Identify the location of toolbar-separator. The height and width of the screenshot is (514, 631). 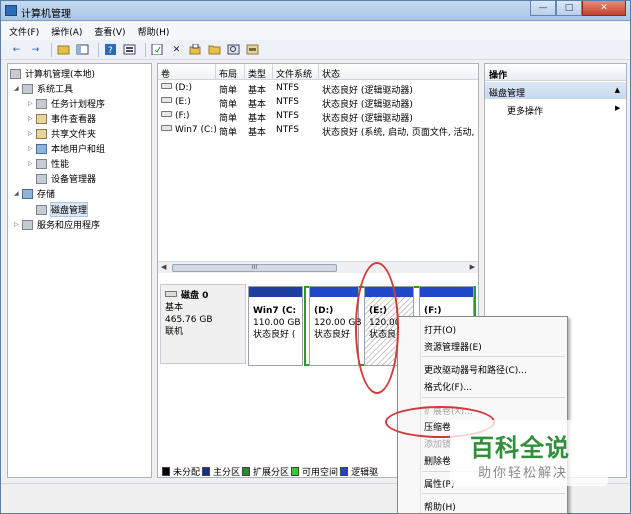
(51, 49).